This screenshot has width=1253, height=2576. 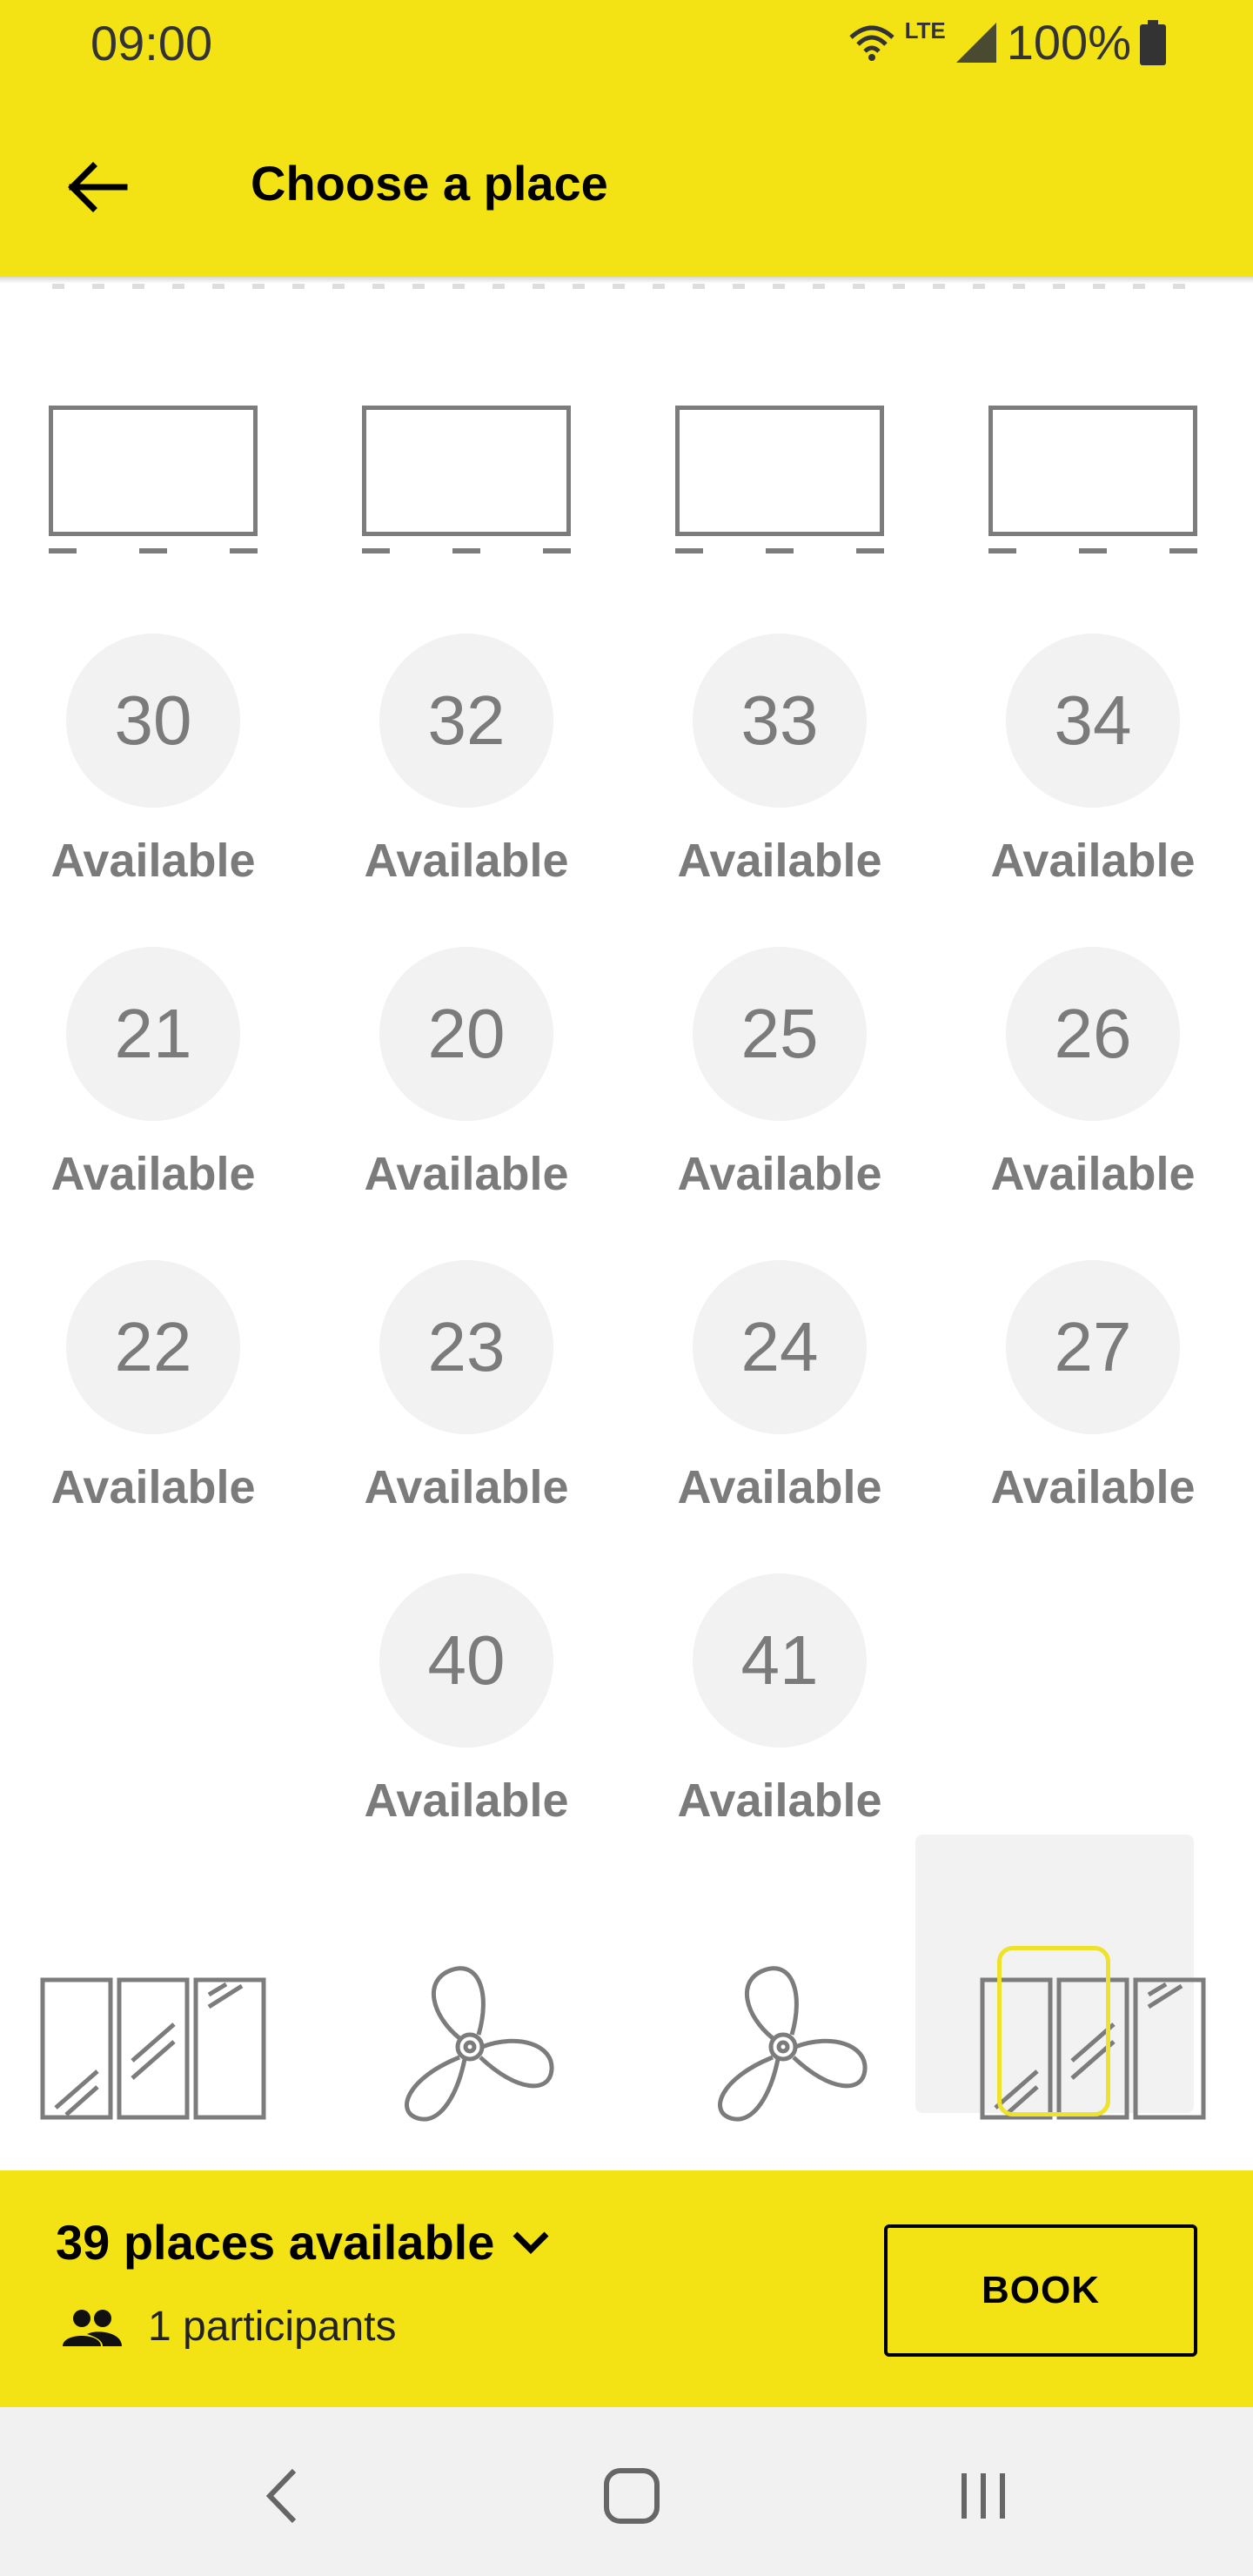 I want to click on appbar-shadow, so click(x=626, y=280).